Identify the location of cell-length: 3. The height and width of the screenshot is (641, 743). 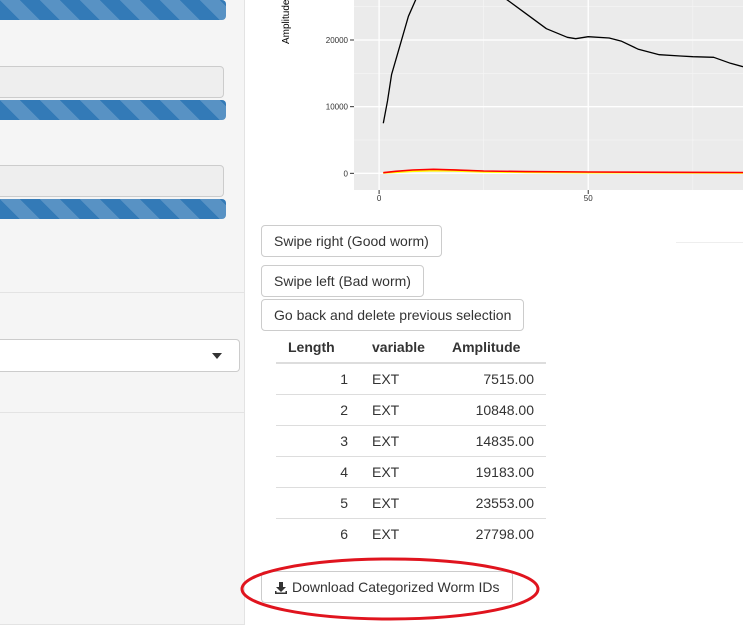
(318, 441).